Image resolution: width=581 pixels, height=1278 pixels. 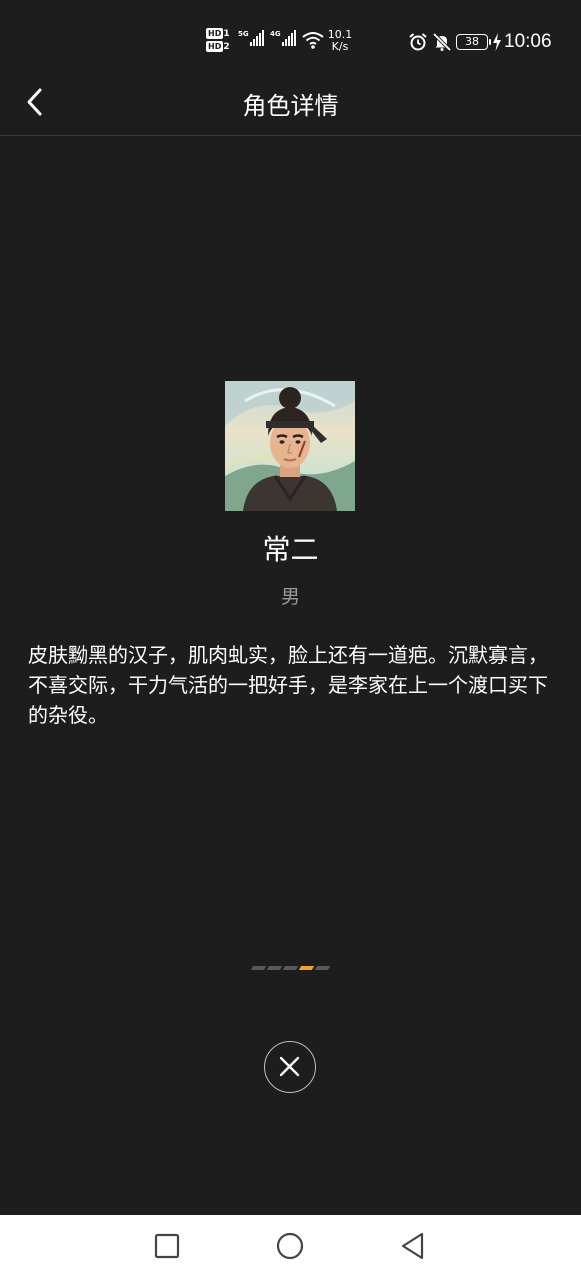 I want to click on character-avatar-image, so click(x=290, y=446).